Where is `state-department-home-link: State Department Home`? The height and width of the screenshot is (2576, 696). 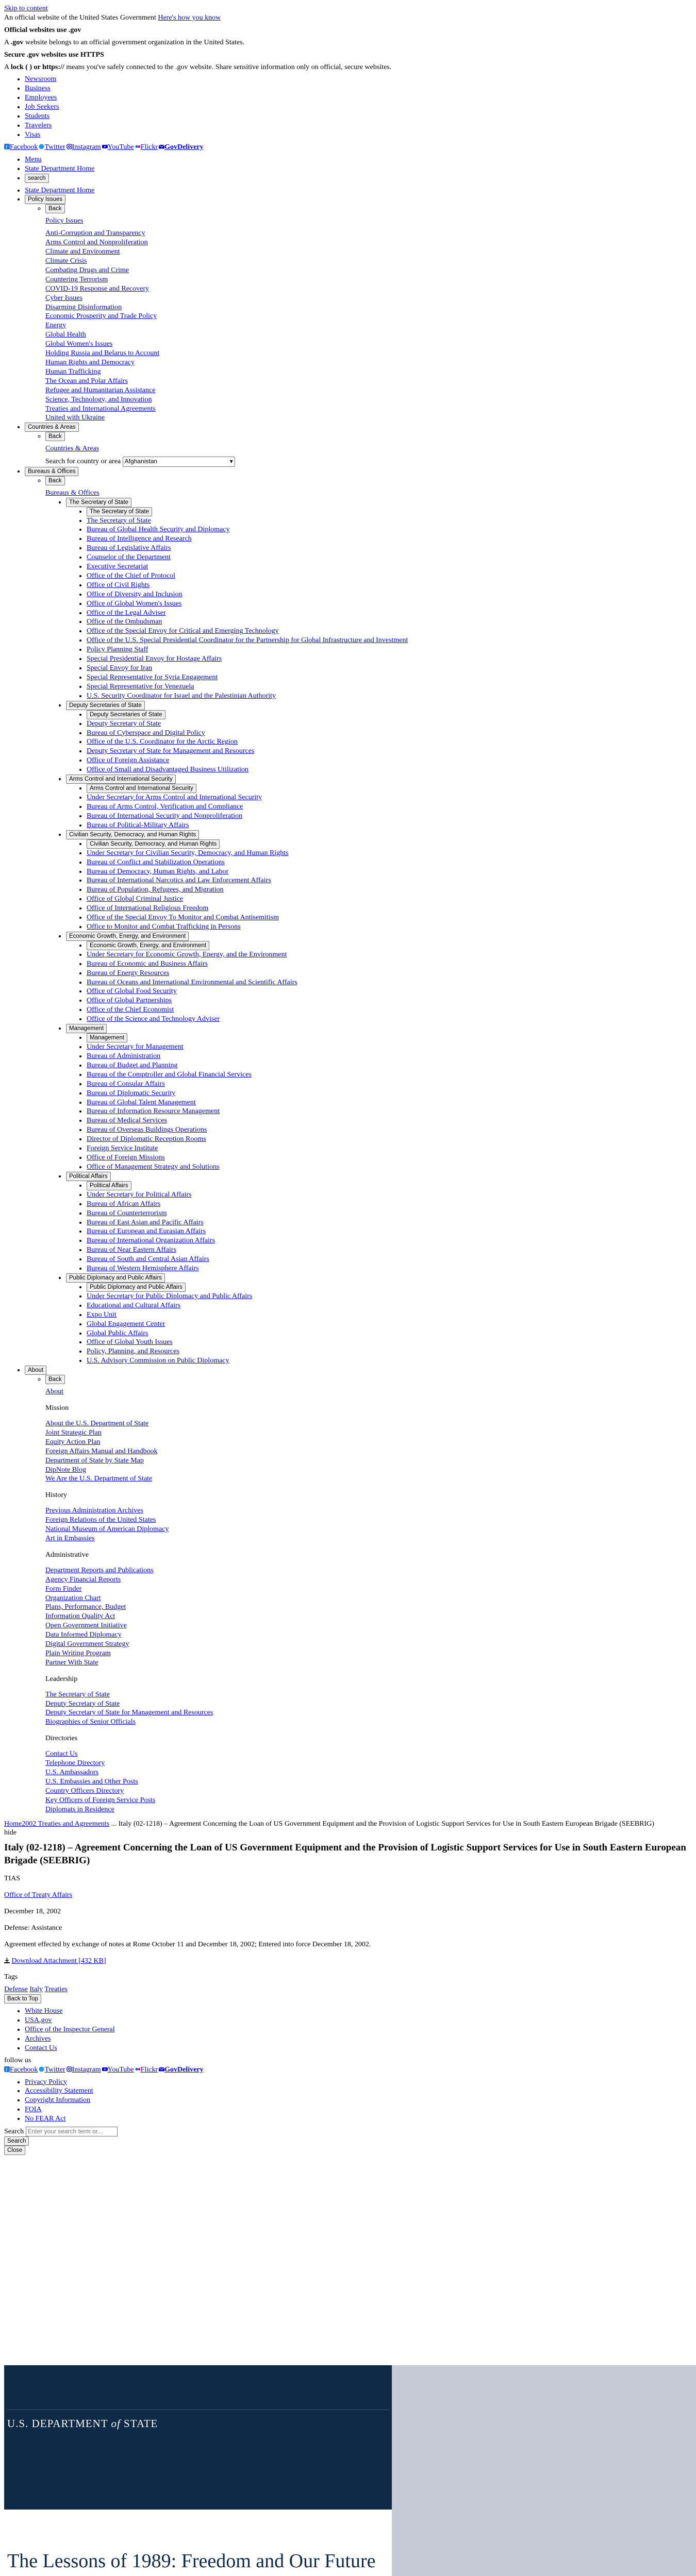 state-department-home-link: State Department Home is located at coordinates (59, 169).